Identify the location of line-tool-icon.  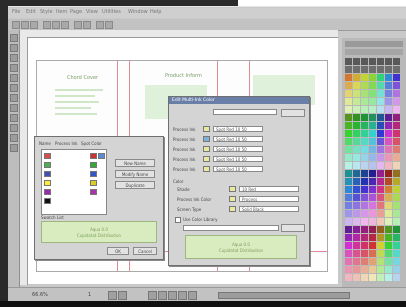
(14, 118).